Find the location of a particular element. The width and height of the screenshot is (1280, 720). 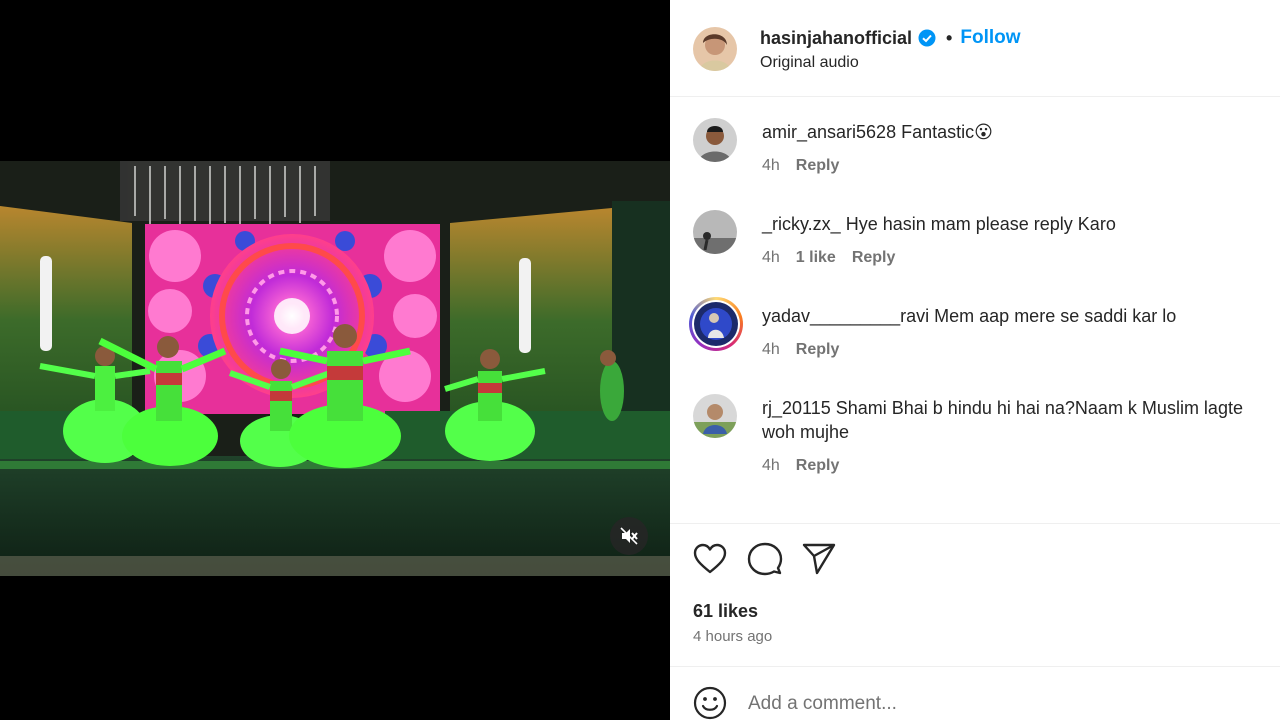

comment-text: Hye hasin mam please reply Karo is located at coordinates (980, 224).